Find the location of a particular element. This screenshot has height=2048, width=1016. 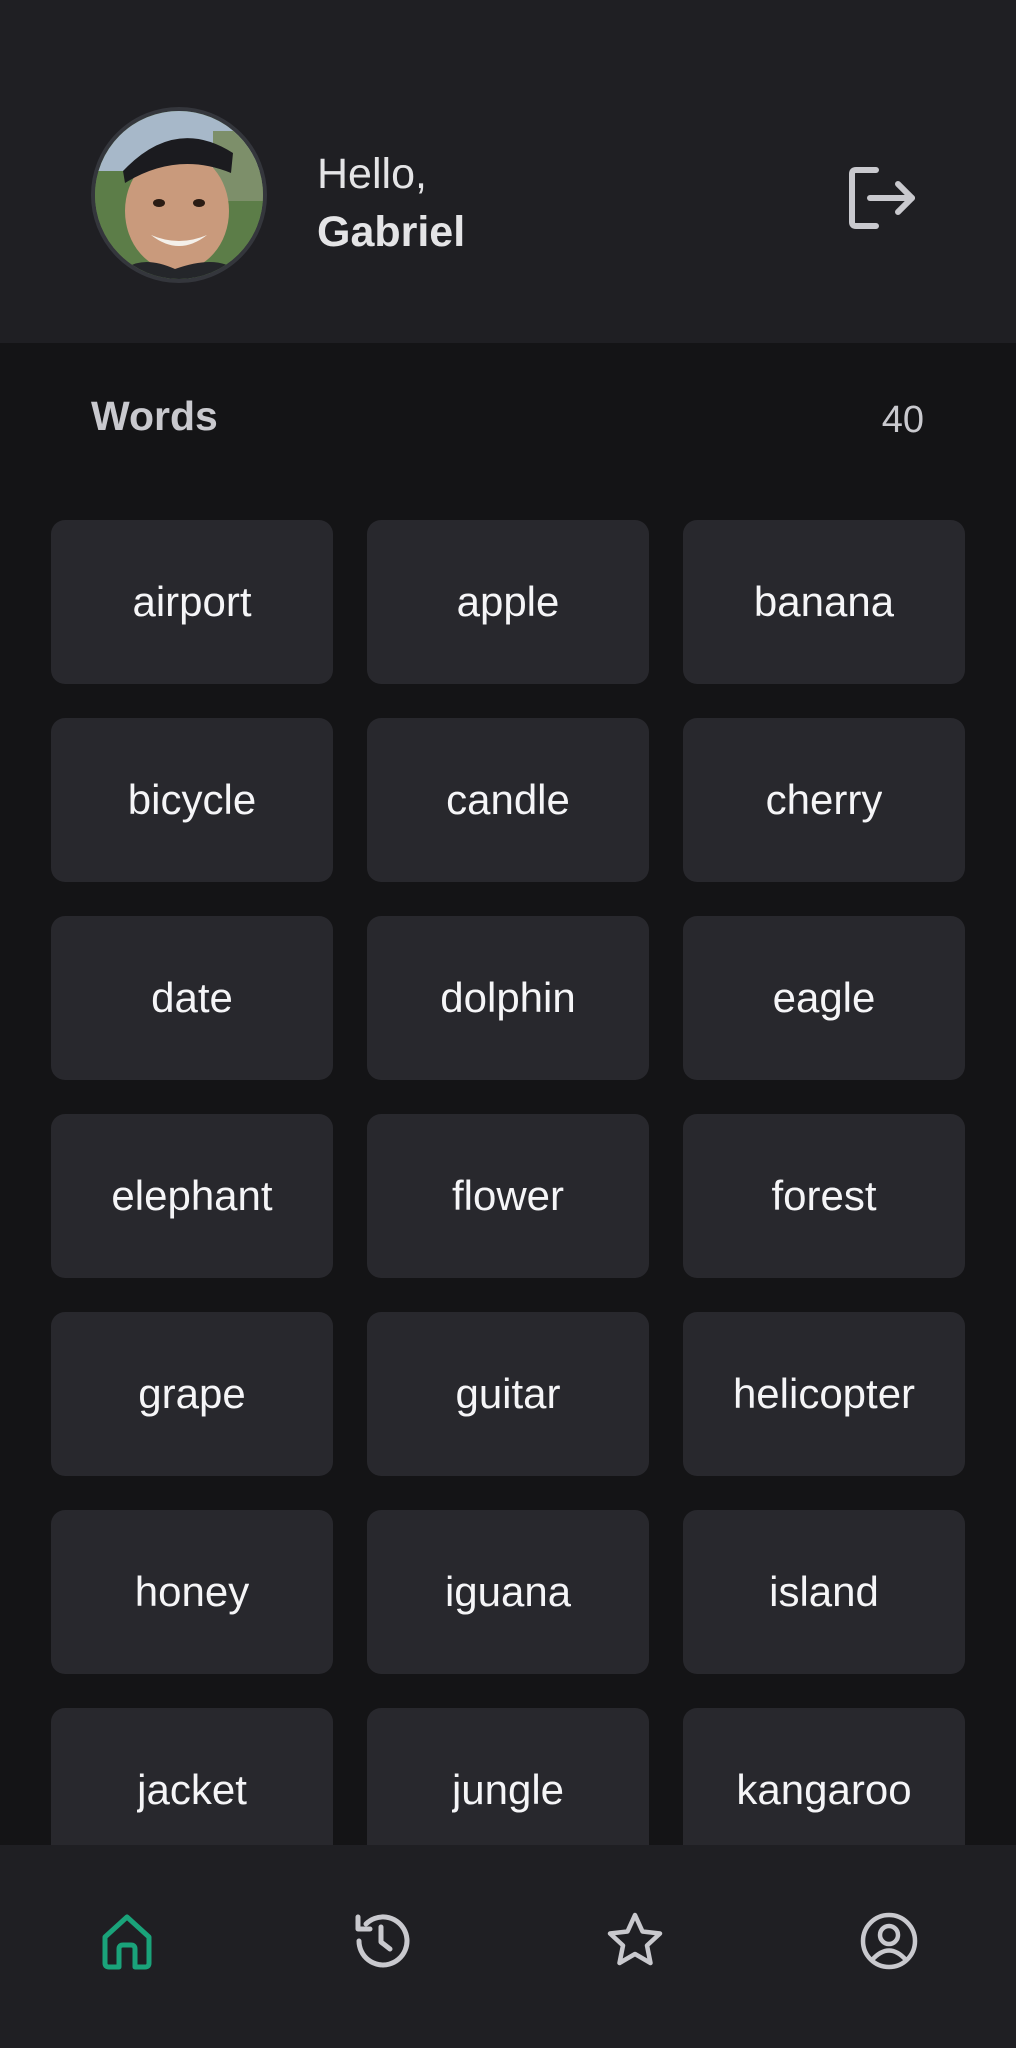

logout-button is located at coordinates (882, 198).